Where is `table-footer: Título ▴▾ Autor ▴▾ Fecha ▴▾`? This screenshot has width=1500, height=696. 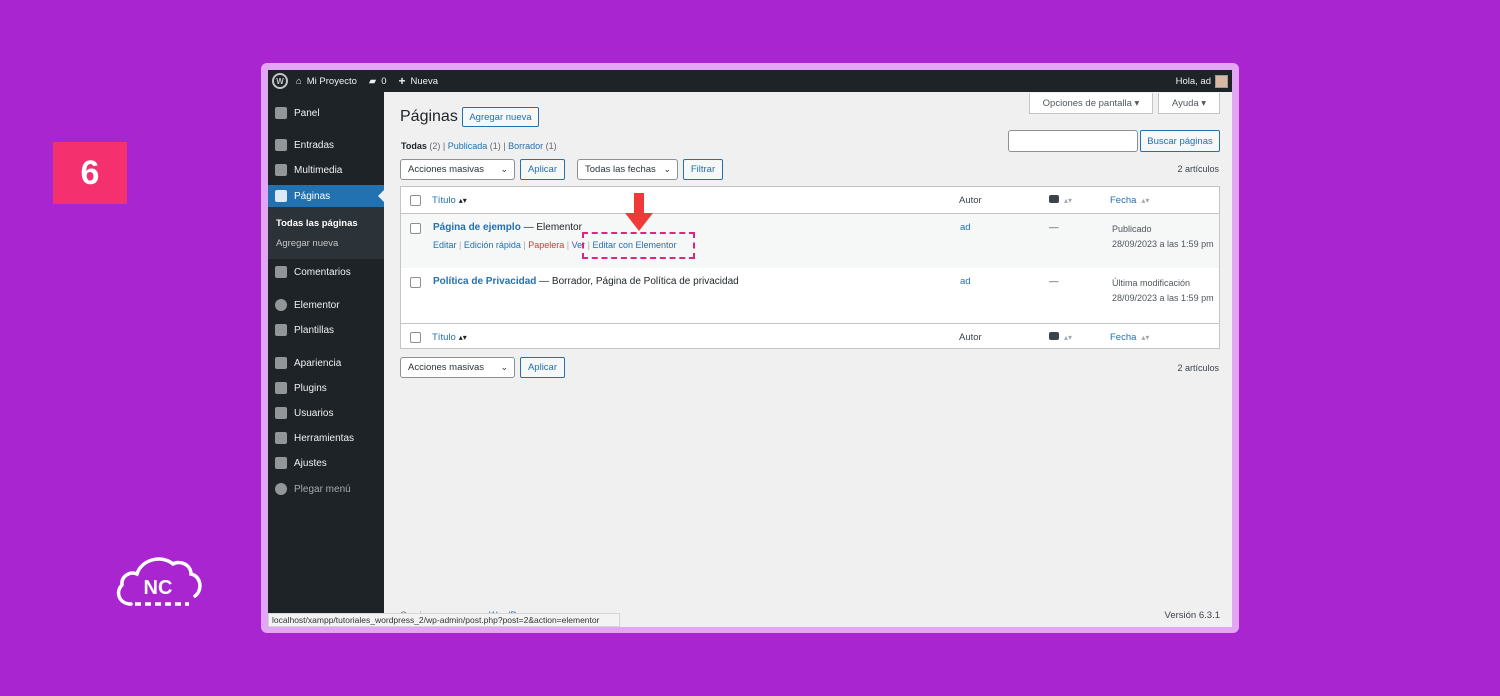 table-footer: Título ▴▾ Autor ▴▾ Fecha ▴▾ is located at coordinates (810, 336).